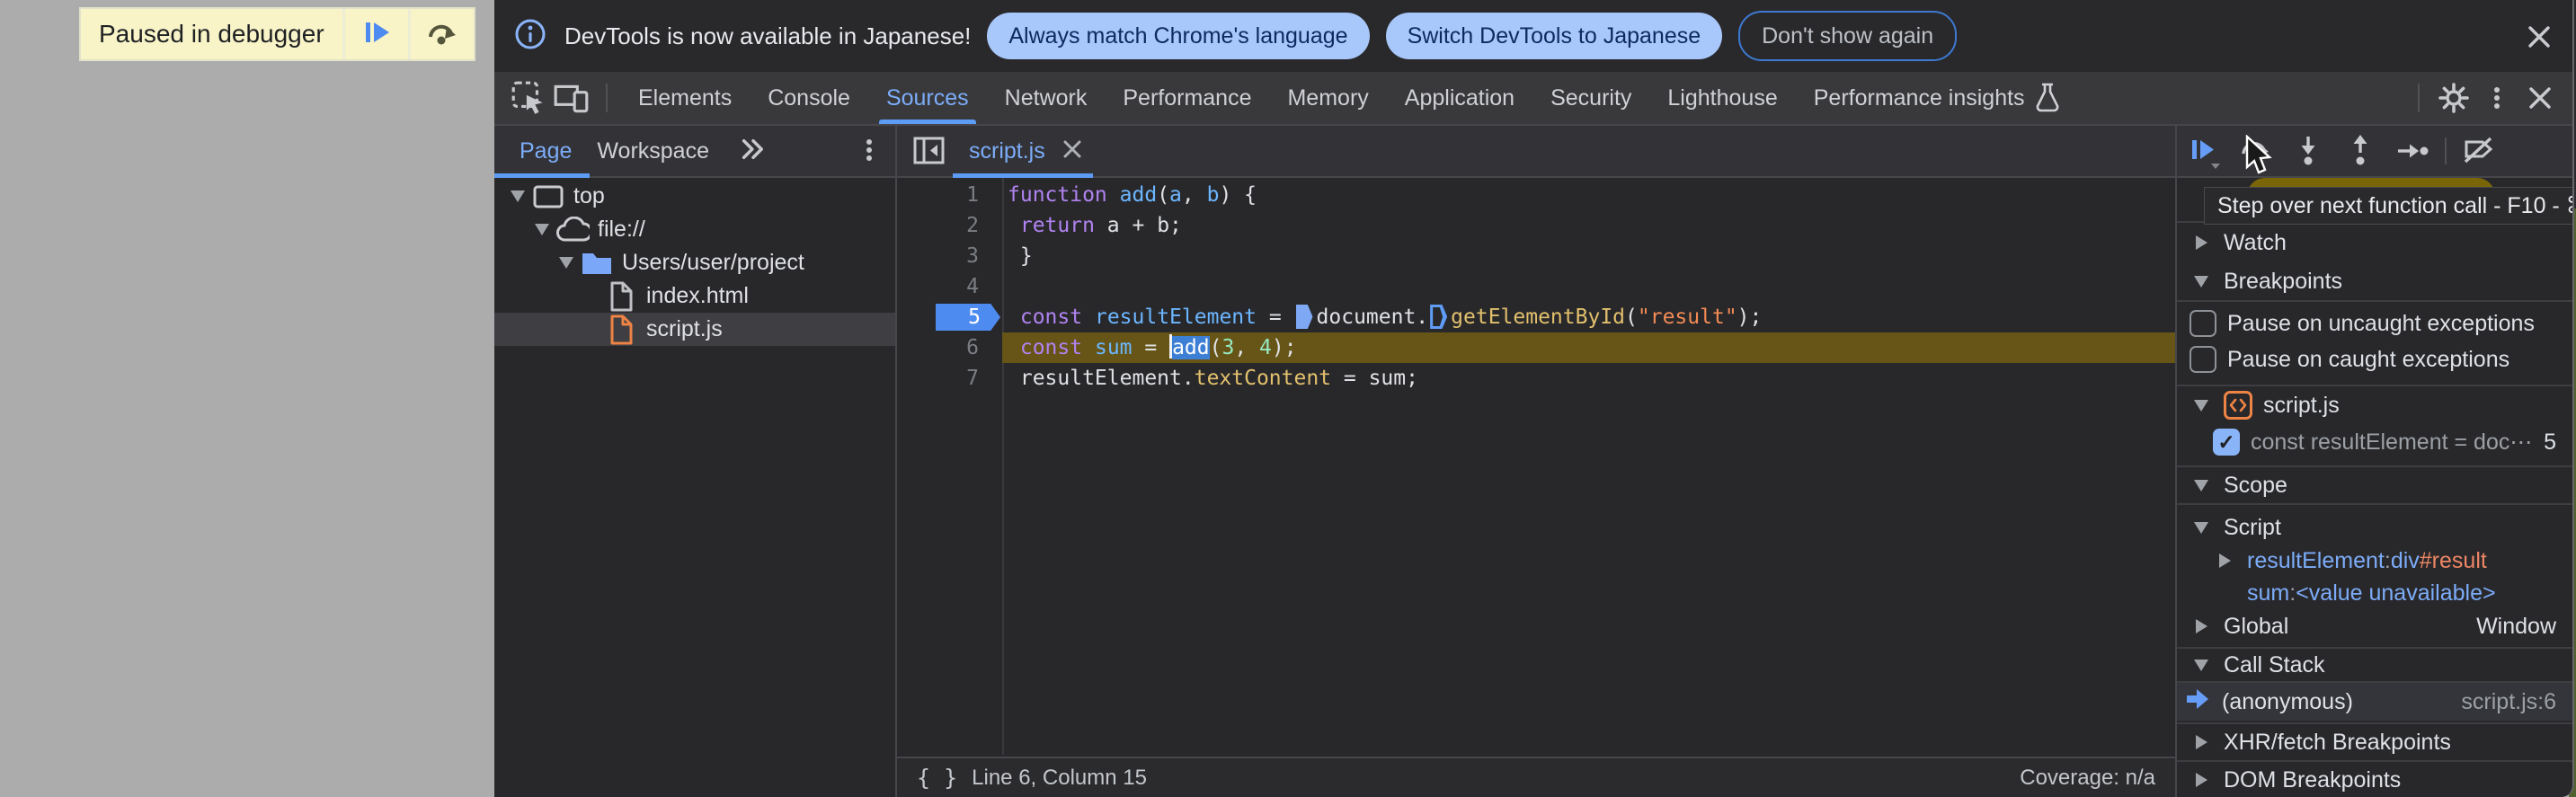 The image size is (2576, 797). Describe the element at coordinates (2516, 626) in the screenshot. I see `global-value: Window` at that location.